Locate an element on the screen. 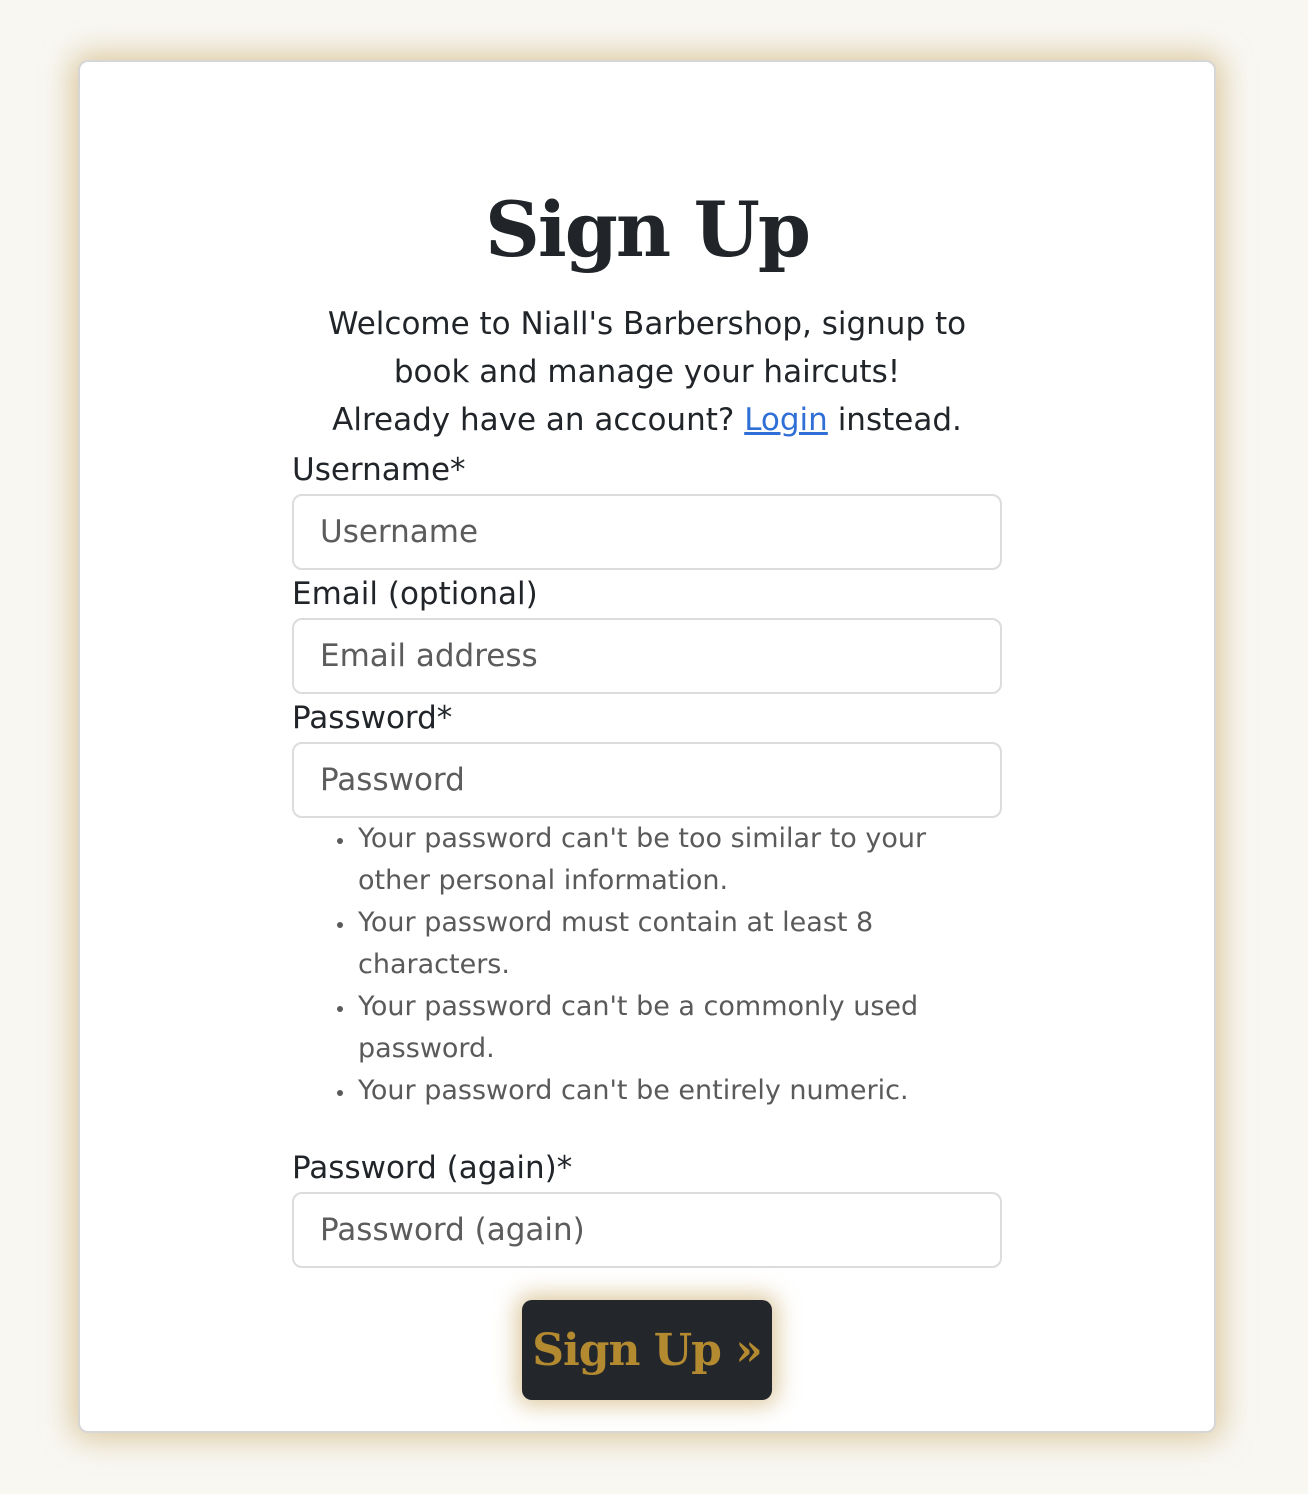 The image size is (1308, 1494). password-help-item: Your password can't be entirely numeric. is located at coordinates (654, 1091).